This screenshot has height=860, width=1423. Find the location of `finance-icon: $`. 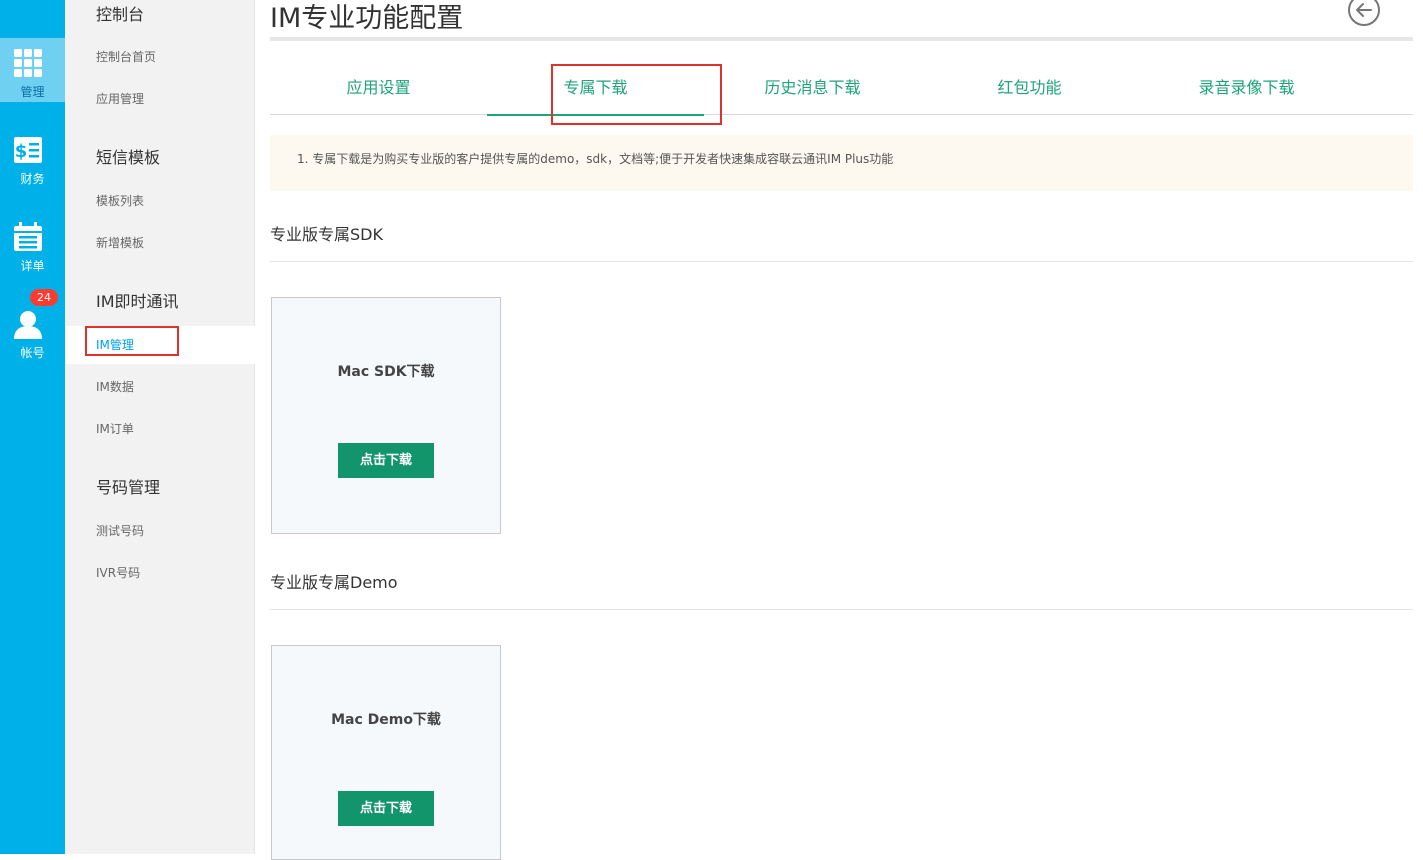

finance-icon: $ is located at coordinates (28, 150).